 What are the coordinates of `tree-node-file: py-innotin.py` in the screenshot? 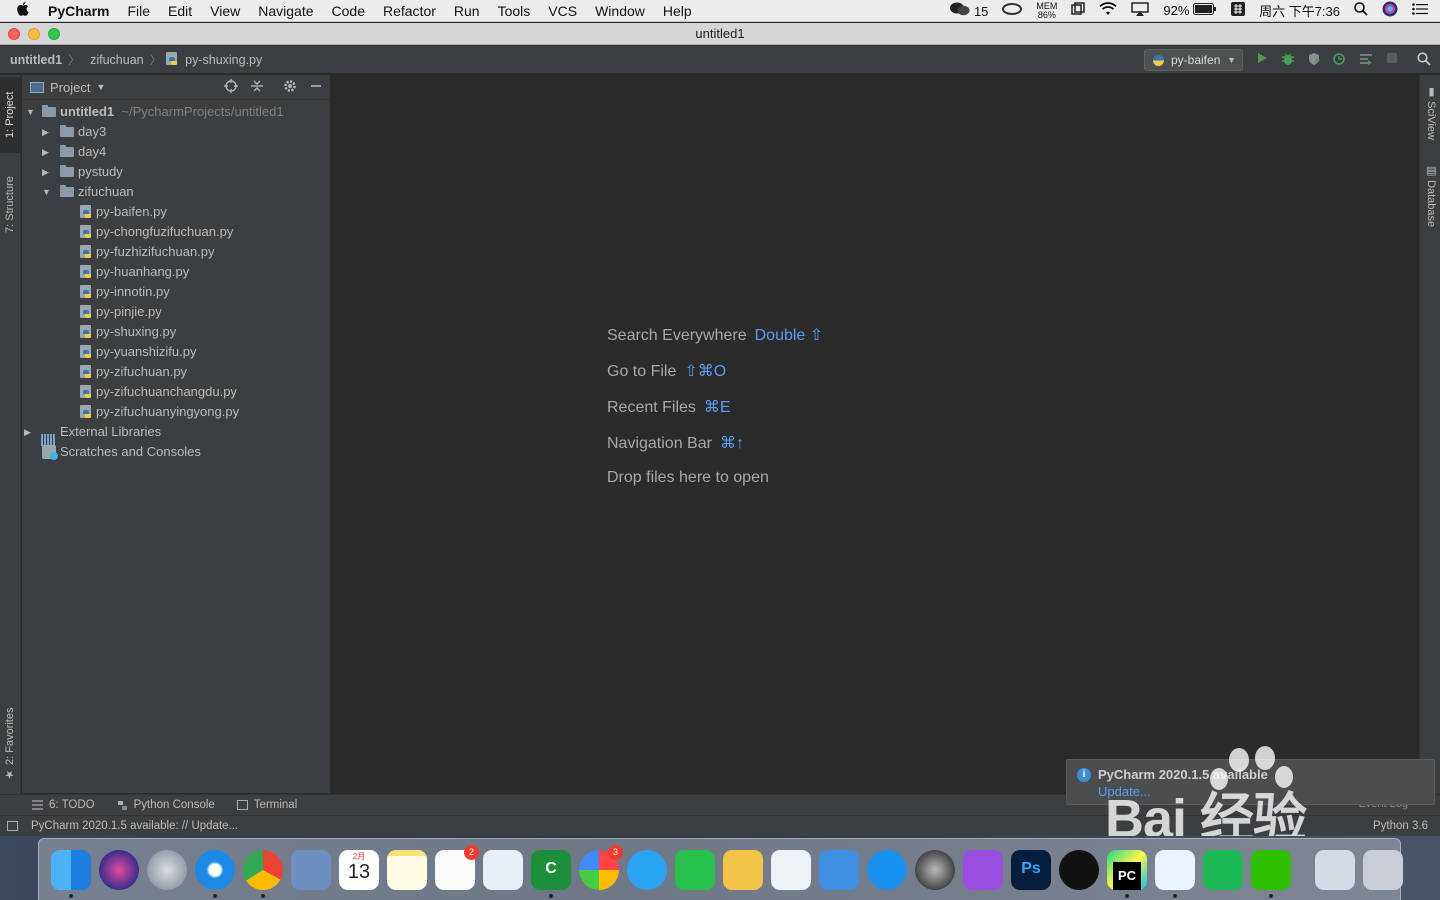 It's located at (176, 292).